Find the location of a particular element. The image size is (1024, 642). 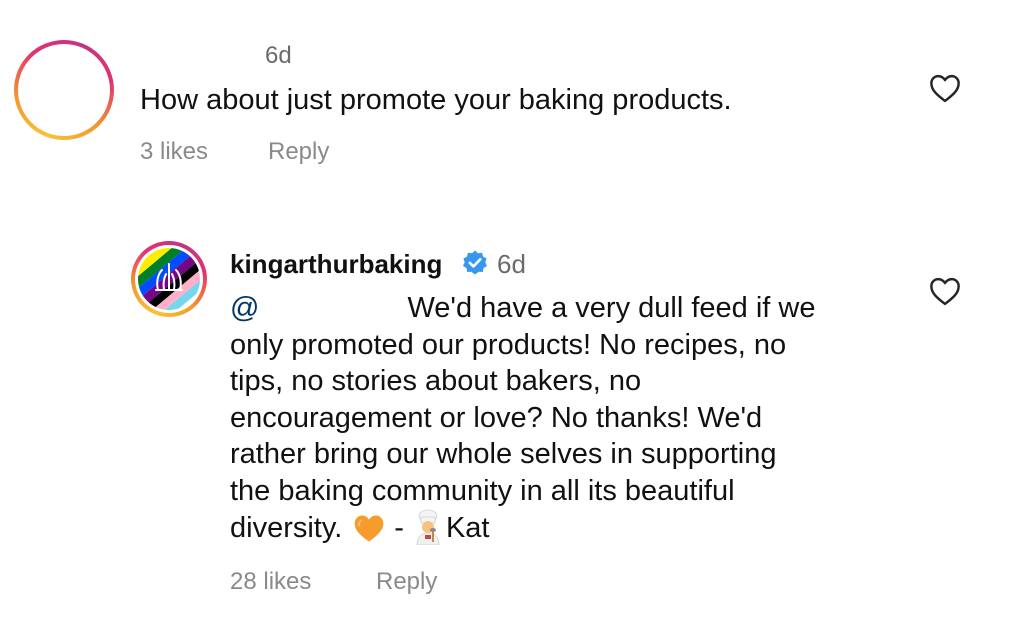

comment-line: @ We'd have a very dull feed if we is located at coordinates (560, 308).